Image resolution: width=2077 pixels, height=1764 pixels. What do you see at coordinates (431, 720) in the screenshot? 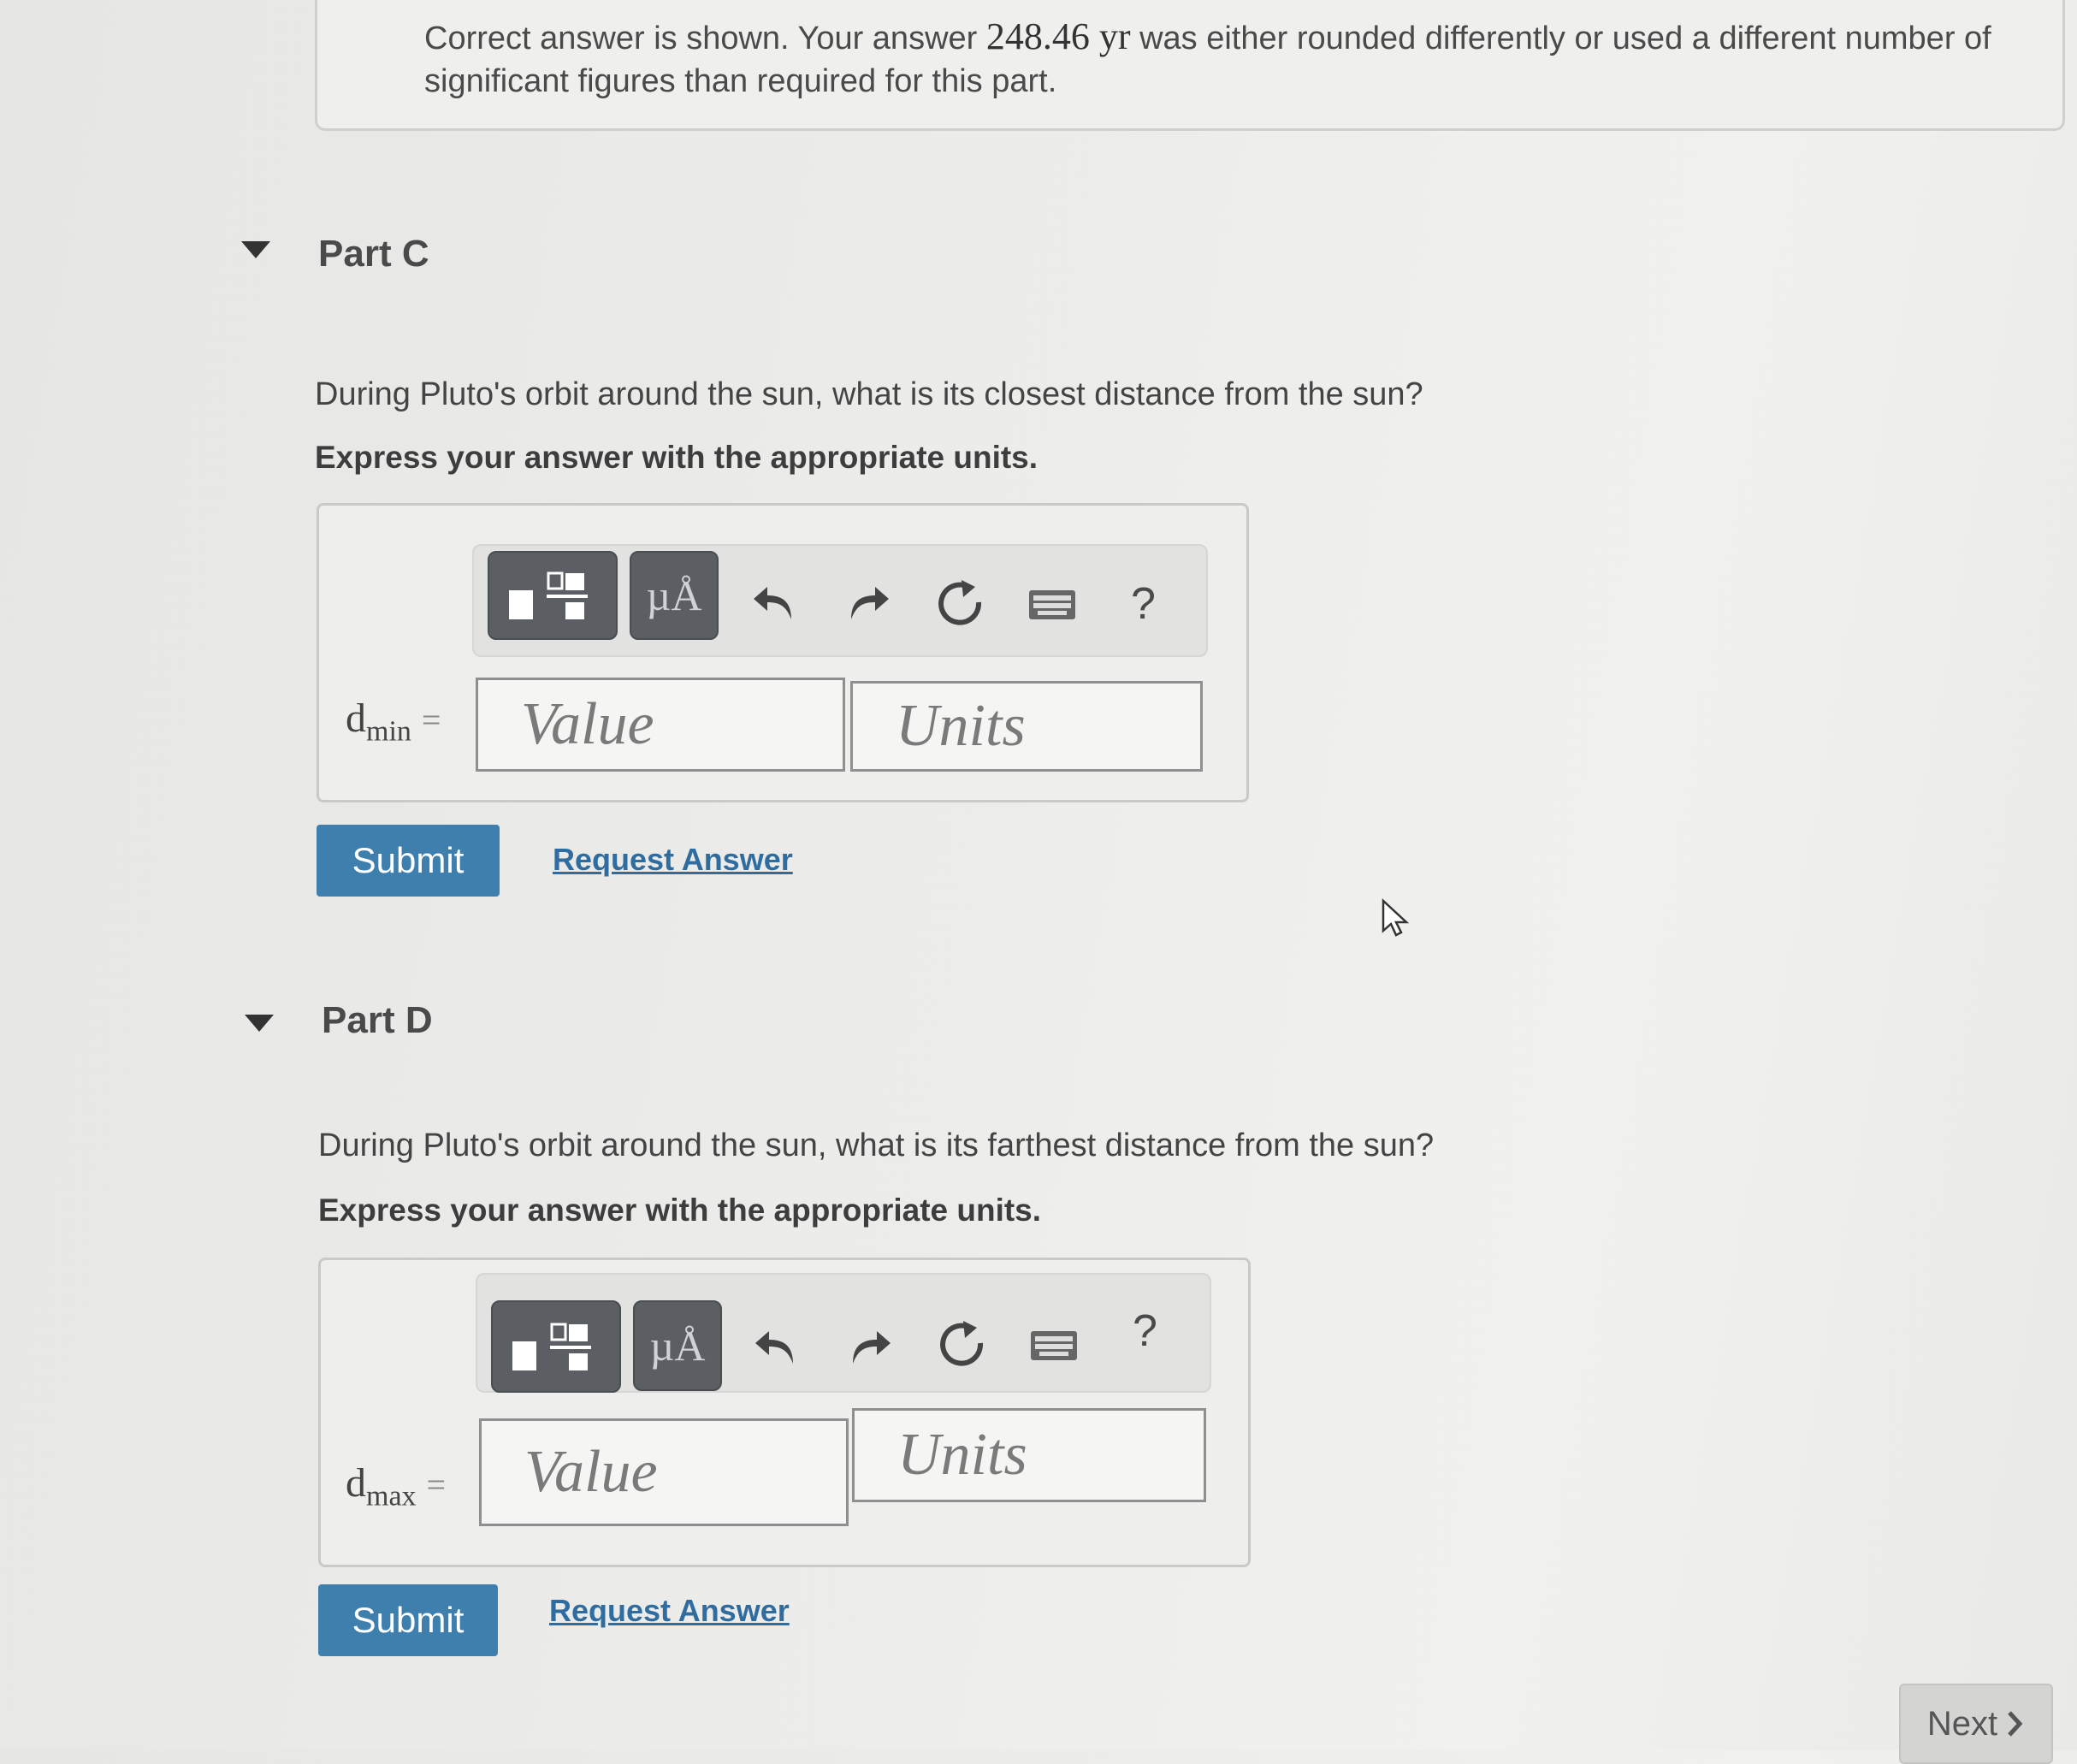
I see `part-c-equals: =` at bounding box center [431, 720].